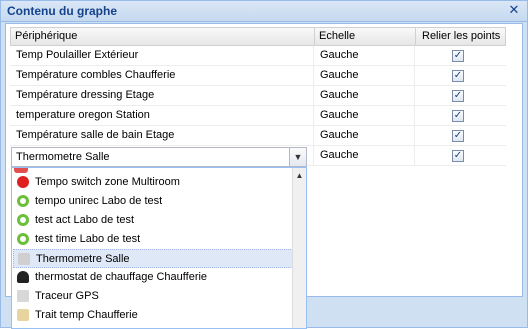  What do you see at coordinates (99, 201) in the screenshot?
I see `list-item-label: tempo unirec Labo de test` at bounding box center [99, 201].